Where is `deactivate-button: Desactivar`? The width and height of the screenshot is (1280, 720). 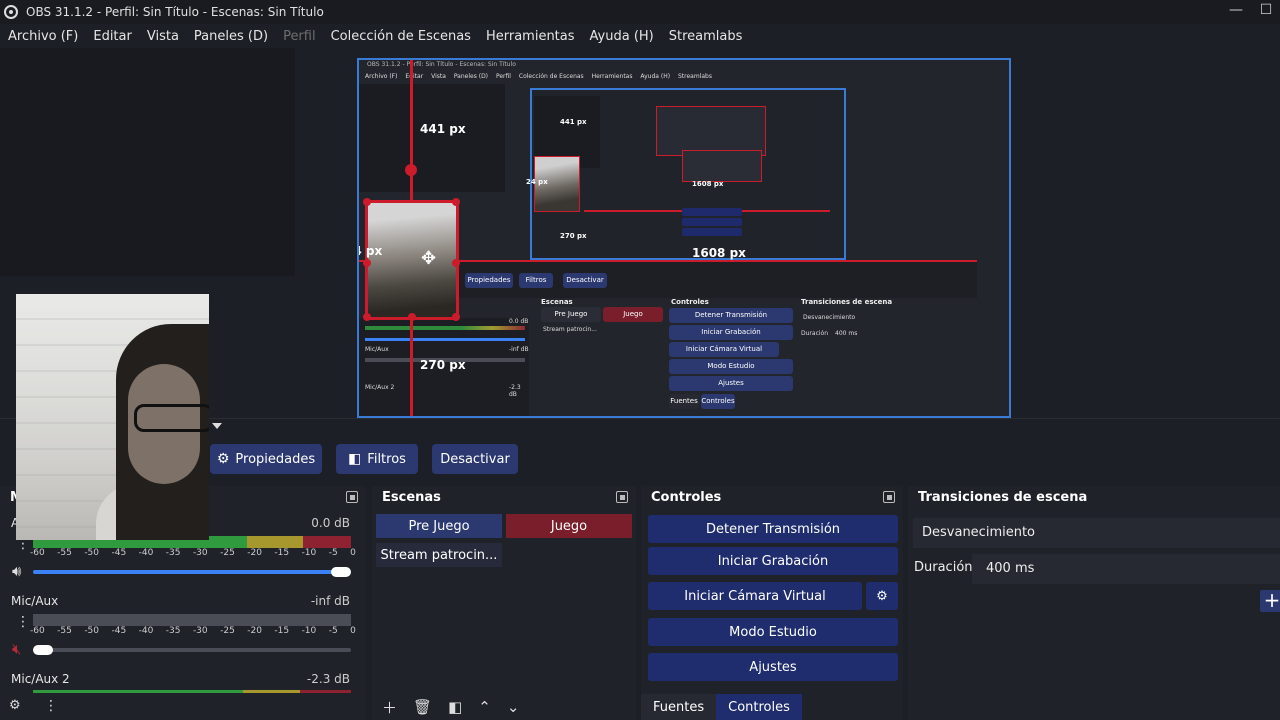 deactivate-button: Desactivar is located at coordinates (475, 459).